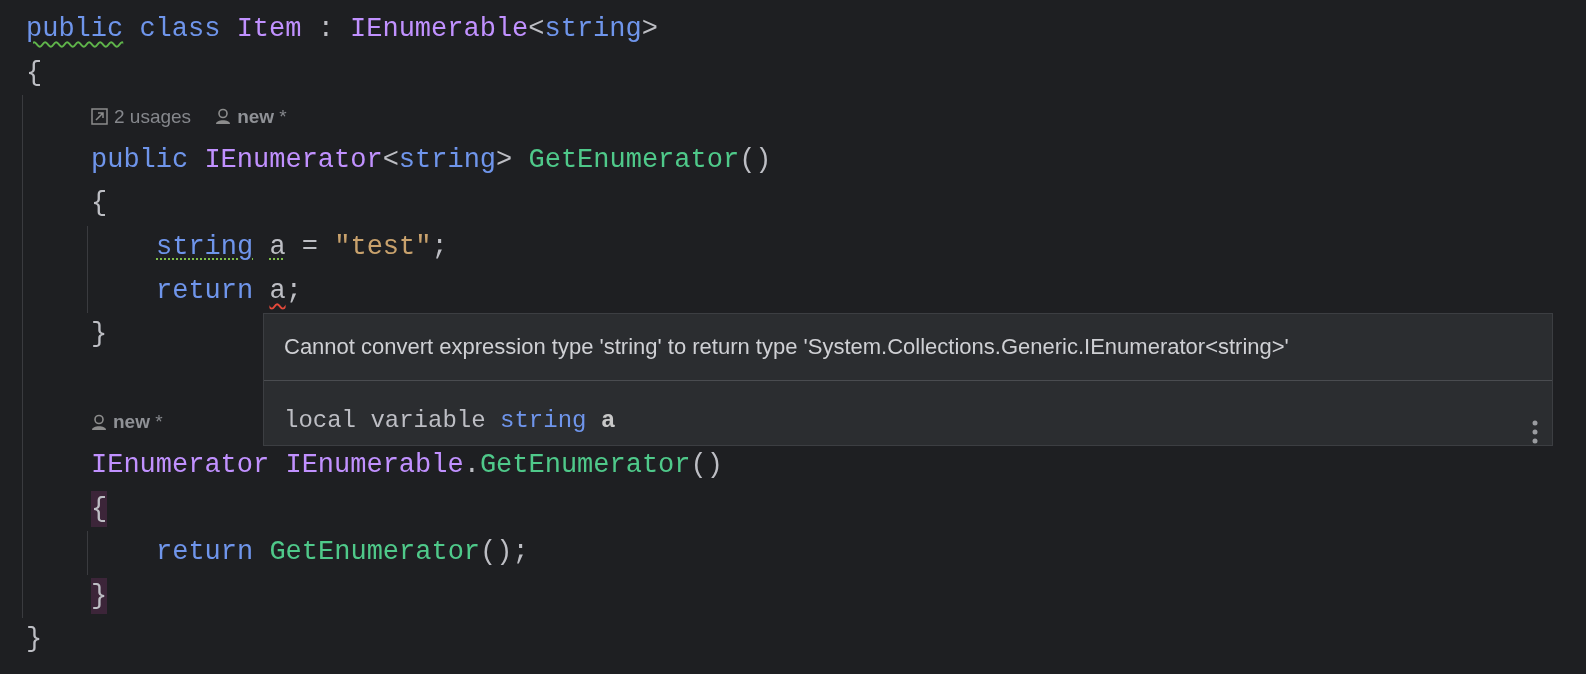  Describe the element at coordinates (342, 553) in the screenshot. I see `code-line: return GetEnumerator();` at that location.